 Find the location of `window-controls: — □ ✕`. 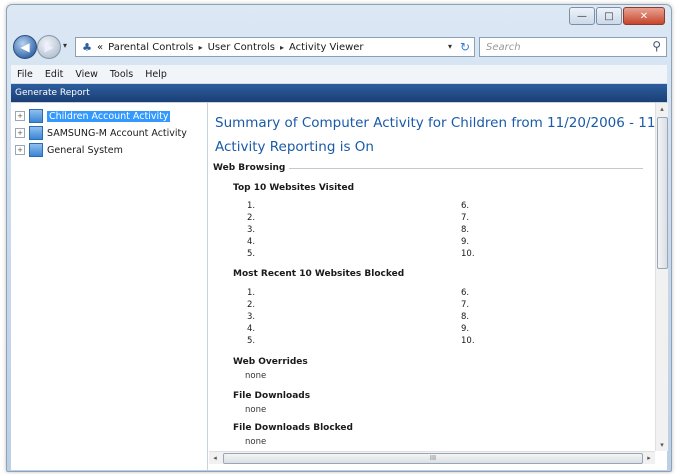

window-controls: — □ ✕ is located at coordinates (616, 16).